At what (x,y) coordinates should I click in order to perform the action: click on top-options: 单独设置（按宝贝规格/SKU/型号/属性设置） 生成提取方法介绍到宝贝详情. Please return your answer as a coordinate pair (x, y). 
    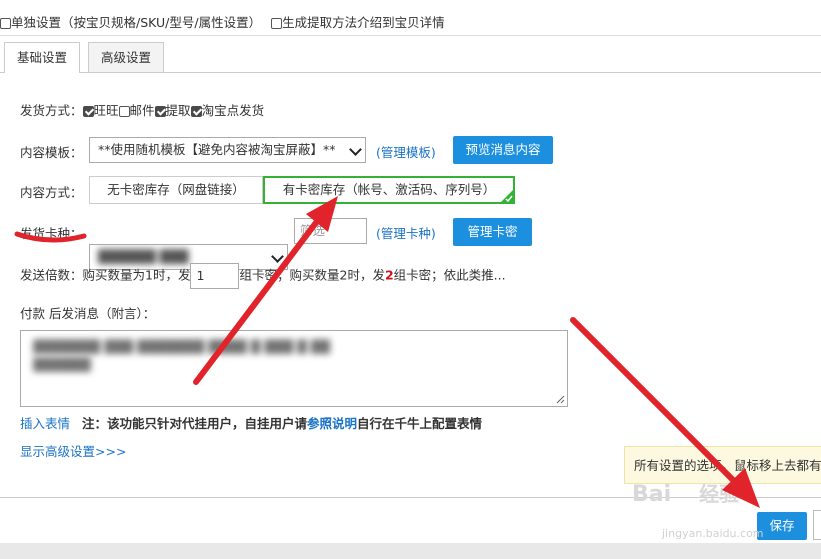
    Looking at the image, I should click on (225, 21).